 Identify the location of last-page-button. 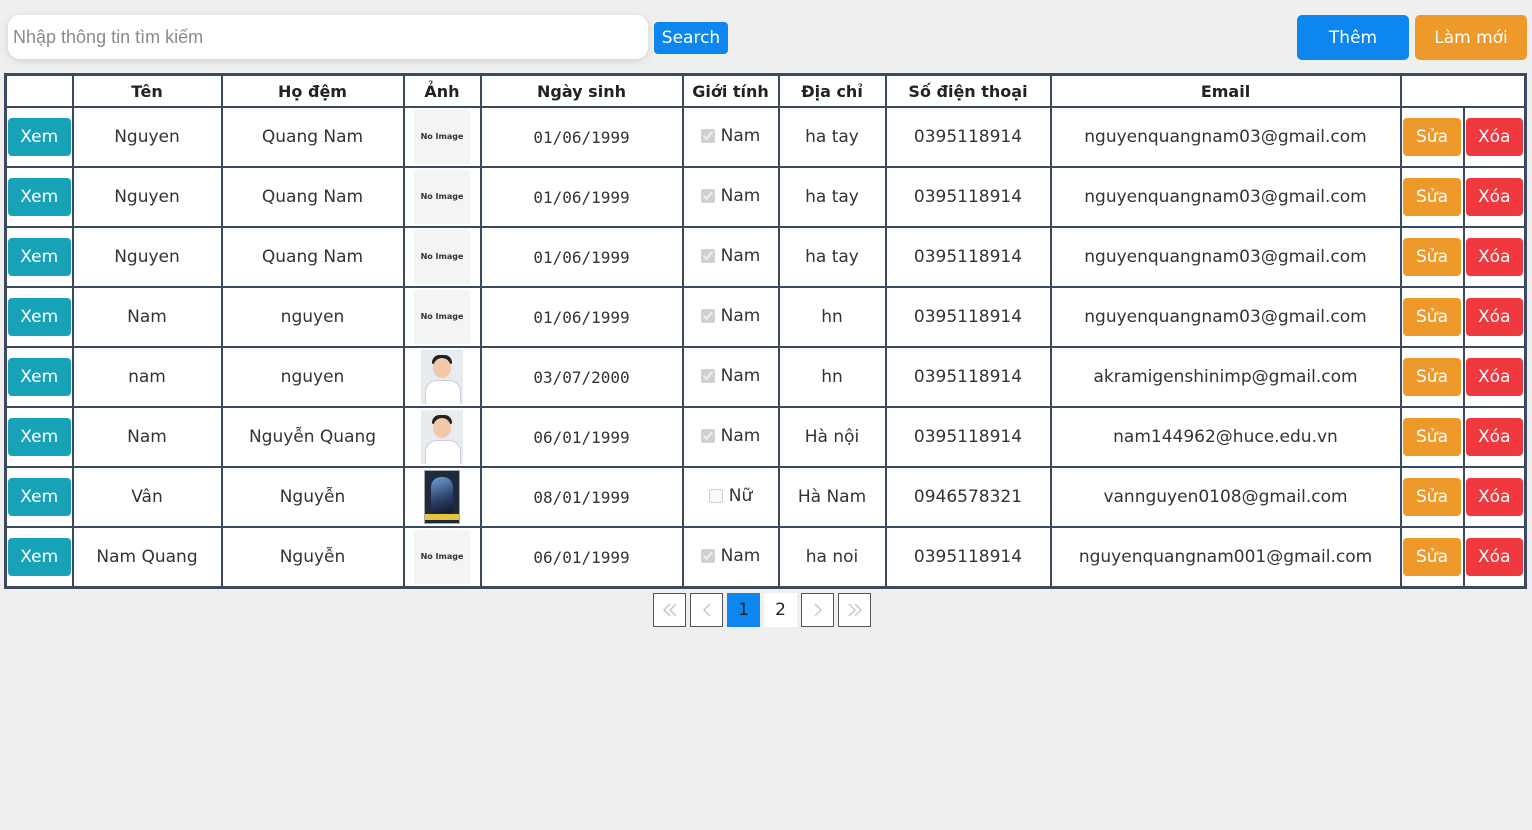
(854, 610).